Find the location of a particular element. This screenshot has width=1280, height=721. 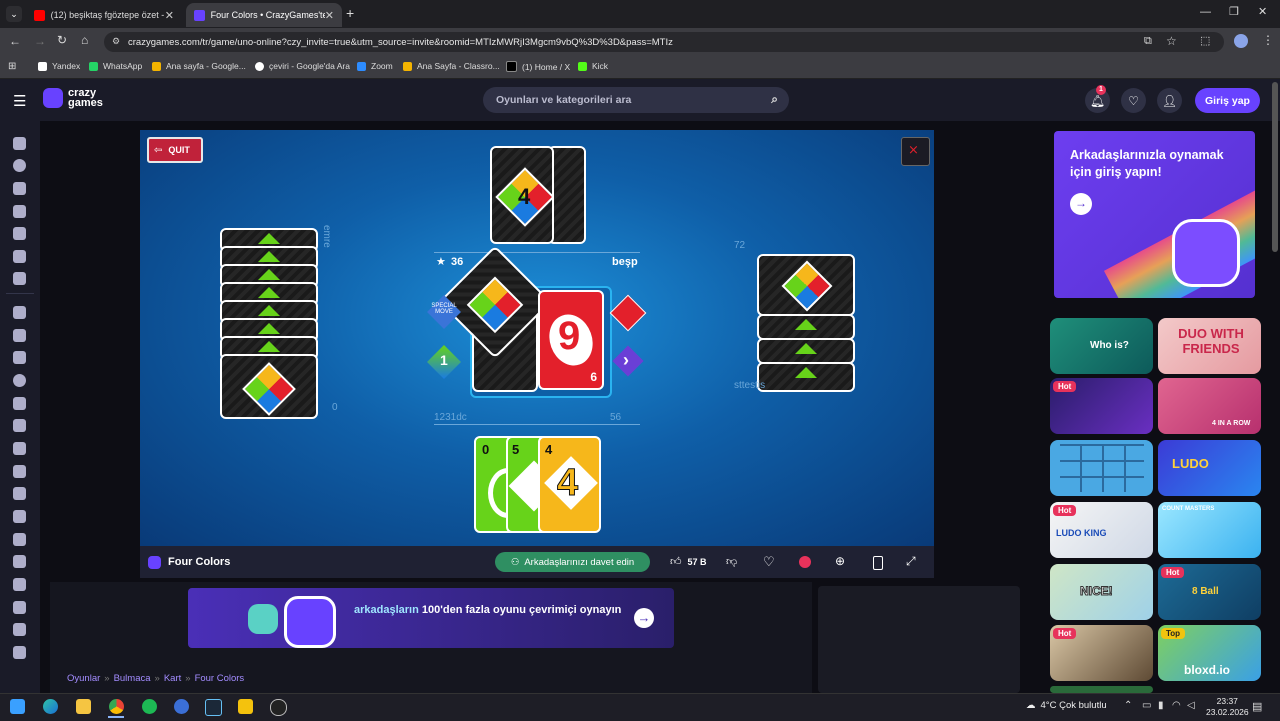

volume-icon: ◁ is located at coordinates (1191, 705).